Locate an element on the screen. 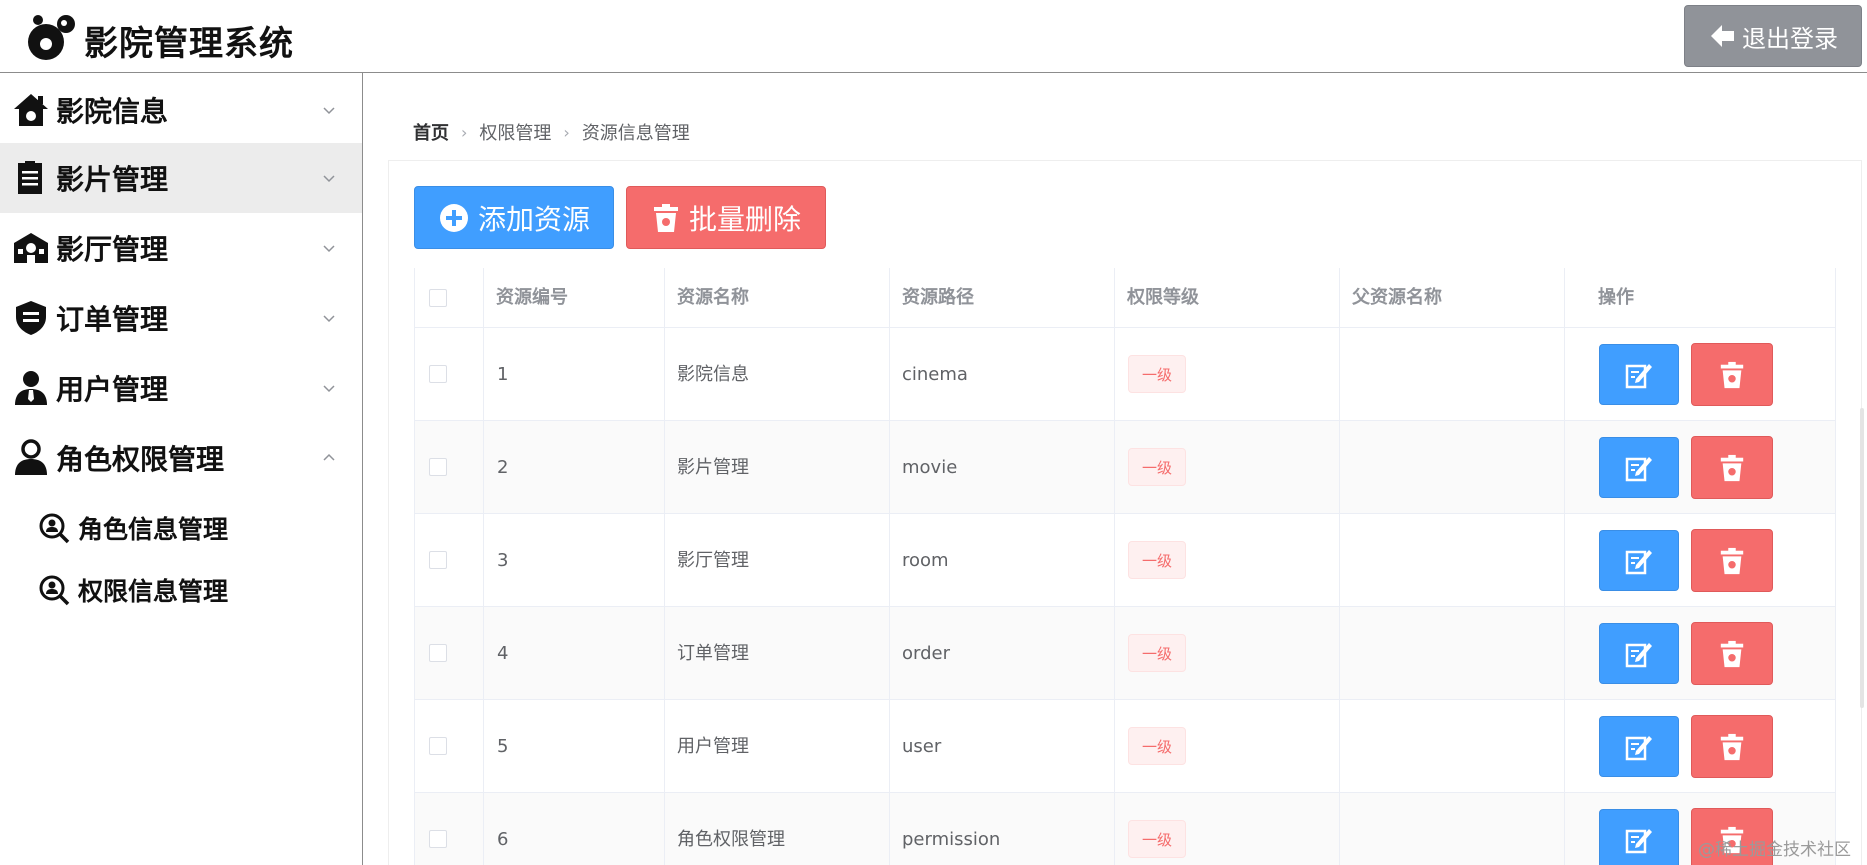 The width and height of the screenshot is (1867, 865). sidebar-item-label: 角色权限管理 is located at coordinates (140, 459).